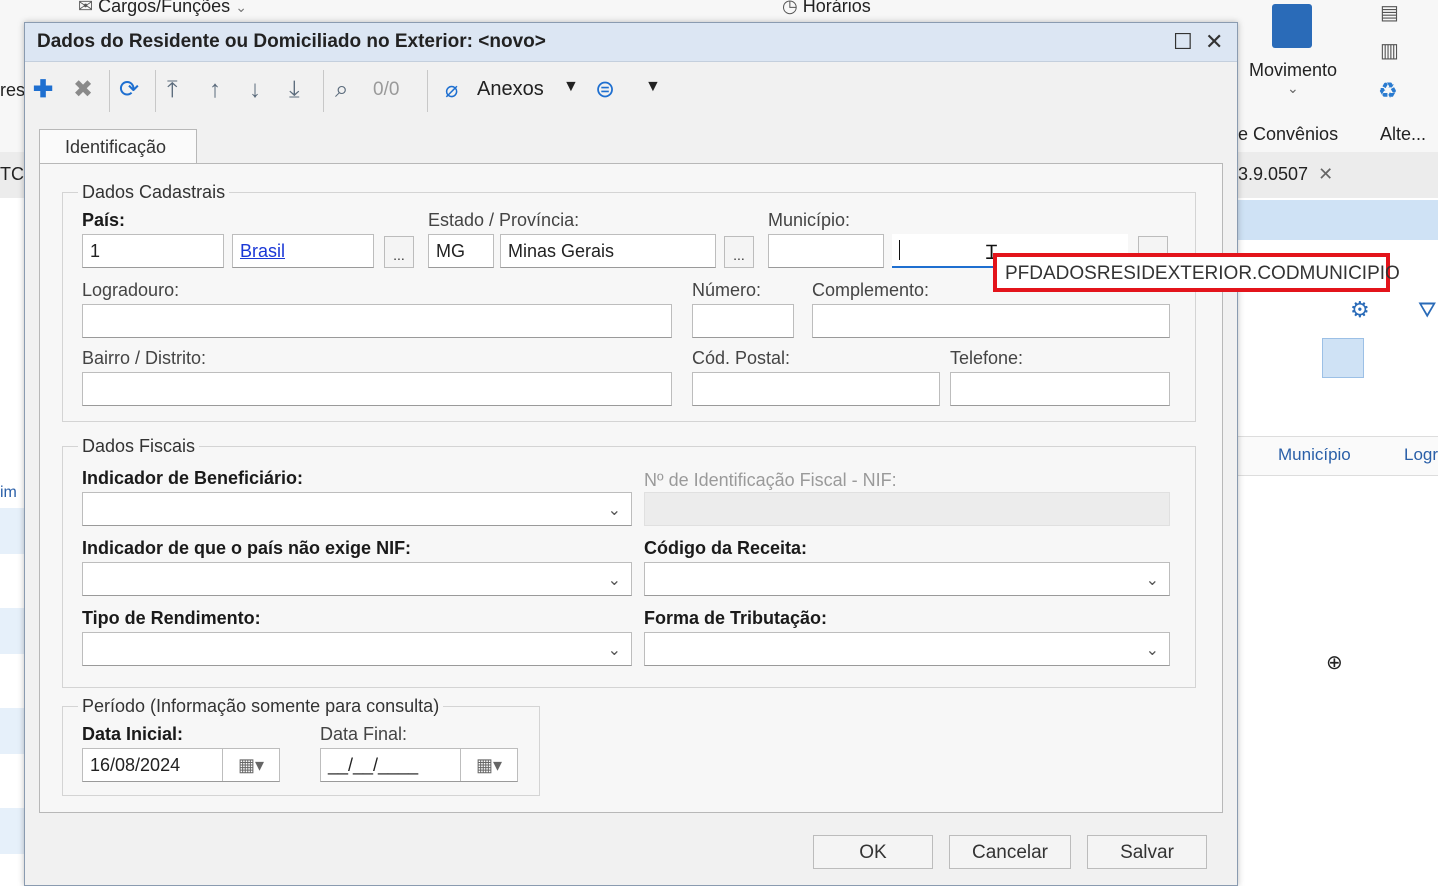 Image resolution: width=1438 pixels, height=886 pixels. I want to click on processes-icon: ⊜, so click(605, 90).